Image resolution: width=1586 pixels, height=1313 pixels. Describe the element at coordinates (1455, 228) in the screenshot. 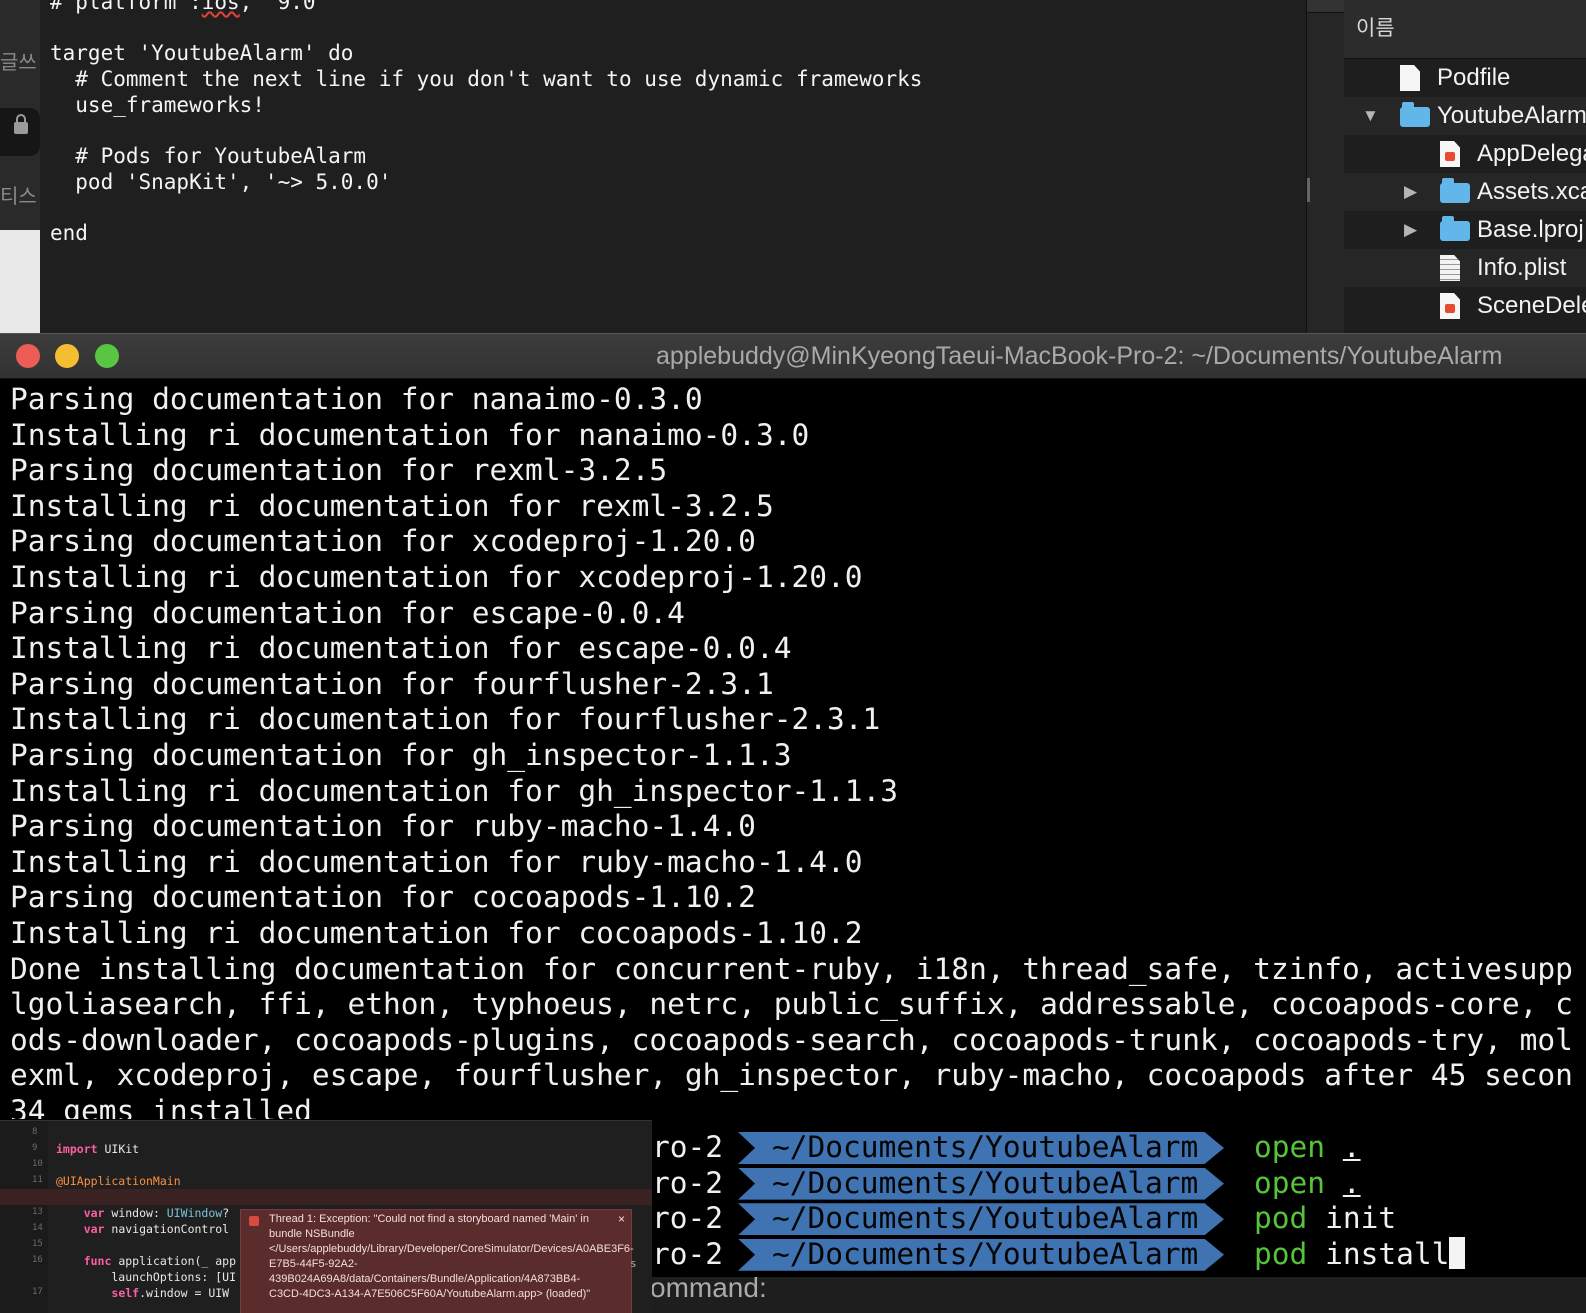

I see `folder-icon` at that location.